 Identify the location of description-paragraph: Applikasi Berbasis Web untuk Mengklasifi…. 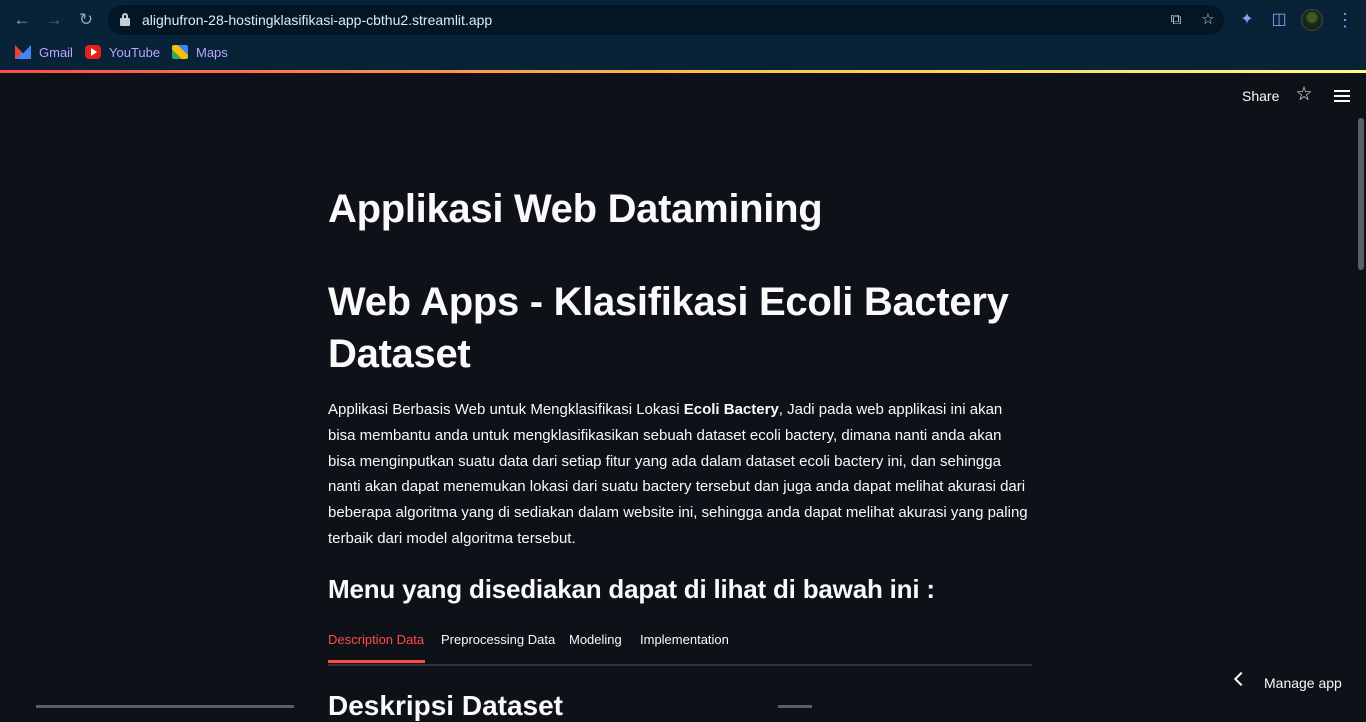
(680, 474).